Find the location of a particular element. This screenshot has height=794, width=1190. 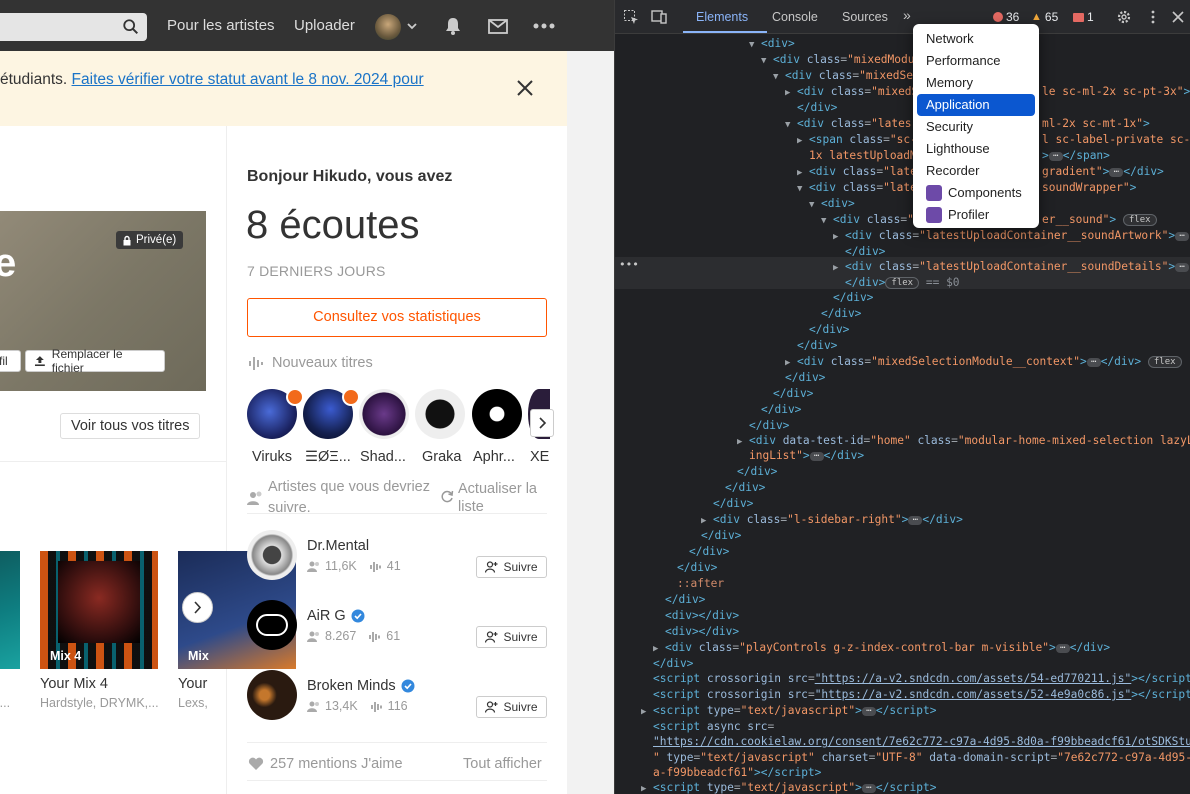

issues-counter: 1 is located at coordinates (1083, 17).